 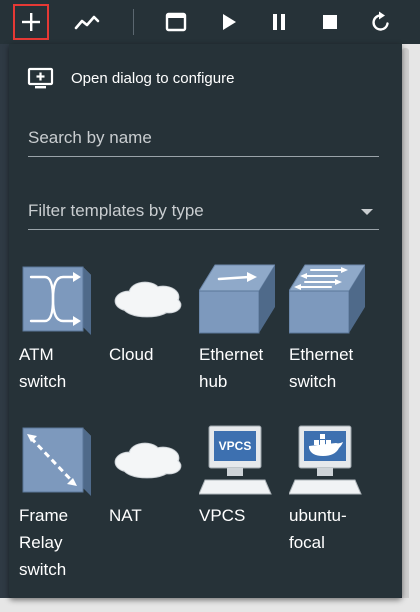 I want to click on console-icon, so click(x=176, y=22).